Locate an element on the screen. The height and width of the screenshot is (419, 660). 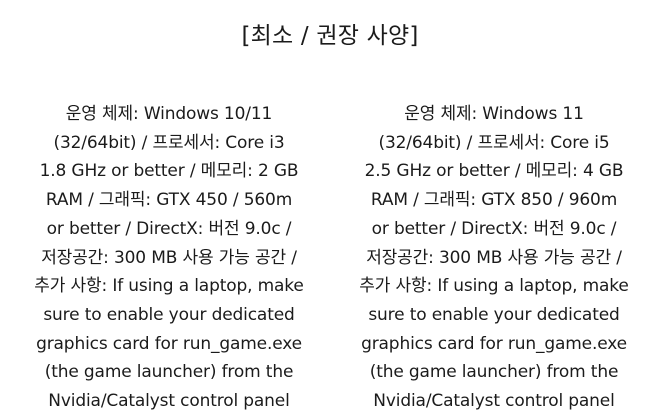
minimum-line: (the game launcher) from the is located at coordinates (169, 372).